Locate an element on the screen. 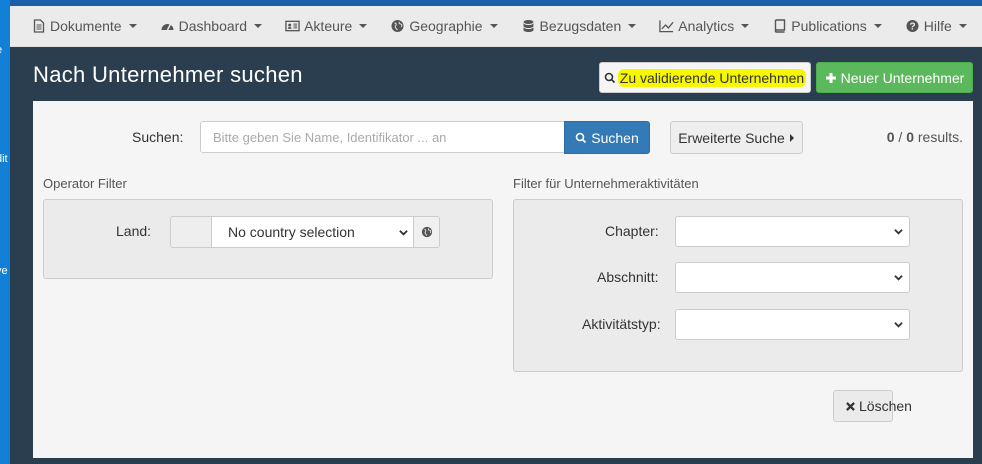 The image size is (982, 464). clear-button: Löschen is located at coordinates (872, 406).